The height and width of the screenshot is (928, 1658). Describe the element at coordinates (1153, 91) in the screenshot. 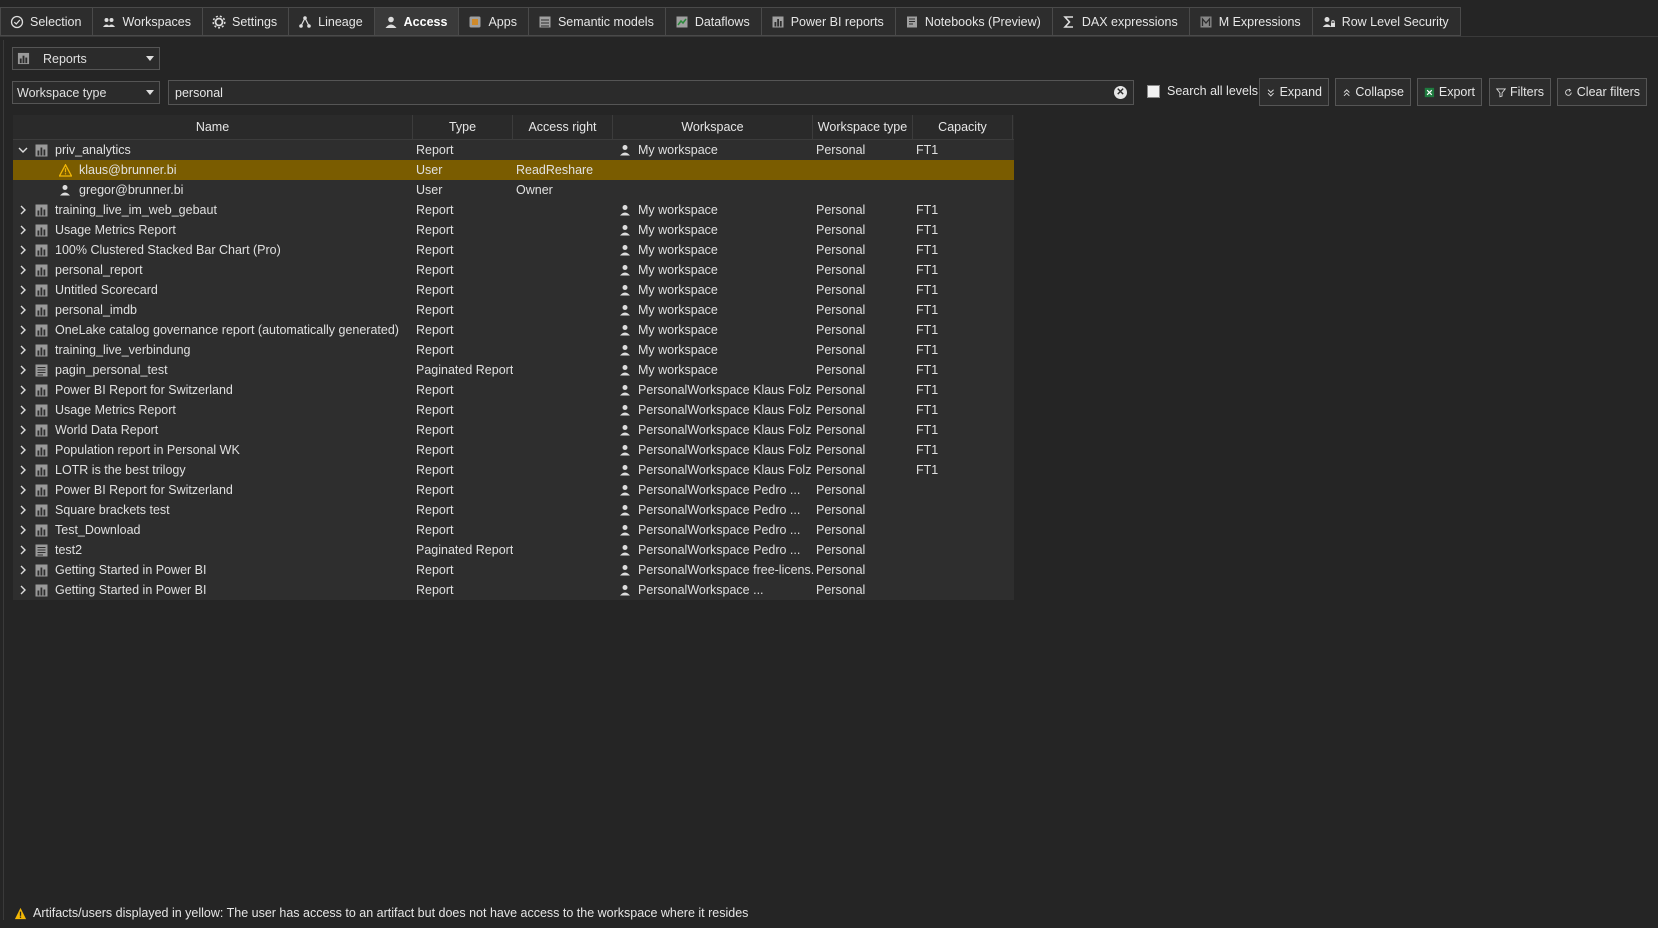

I see `search-all-levels-checkbox` at that location.